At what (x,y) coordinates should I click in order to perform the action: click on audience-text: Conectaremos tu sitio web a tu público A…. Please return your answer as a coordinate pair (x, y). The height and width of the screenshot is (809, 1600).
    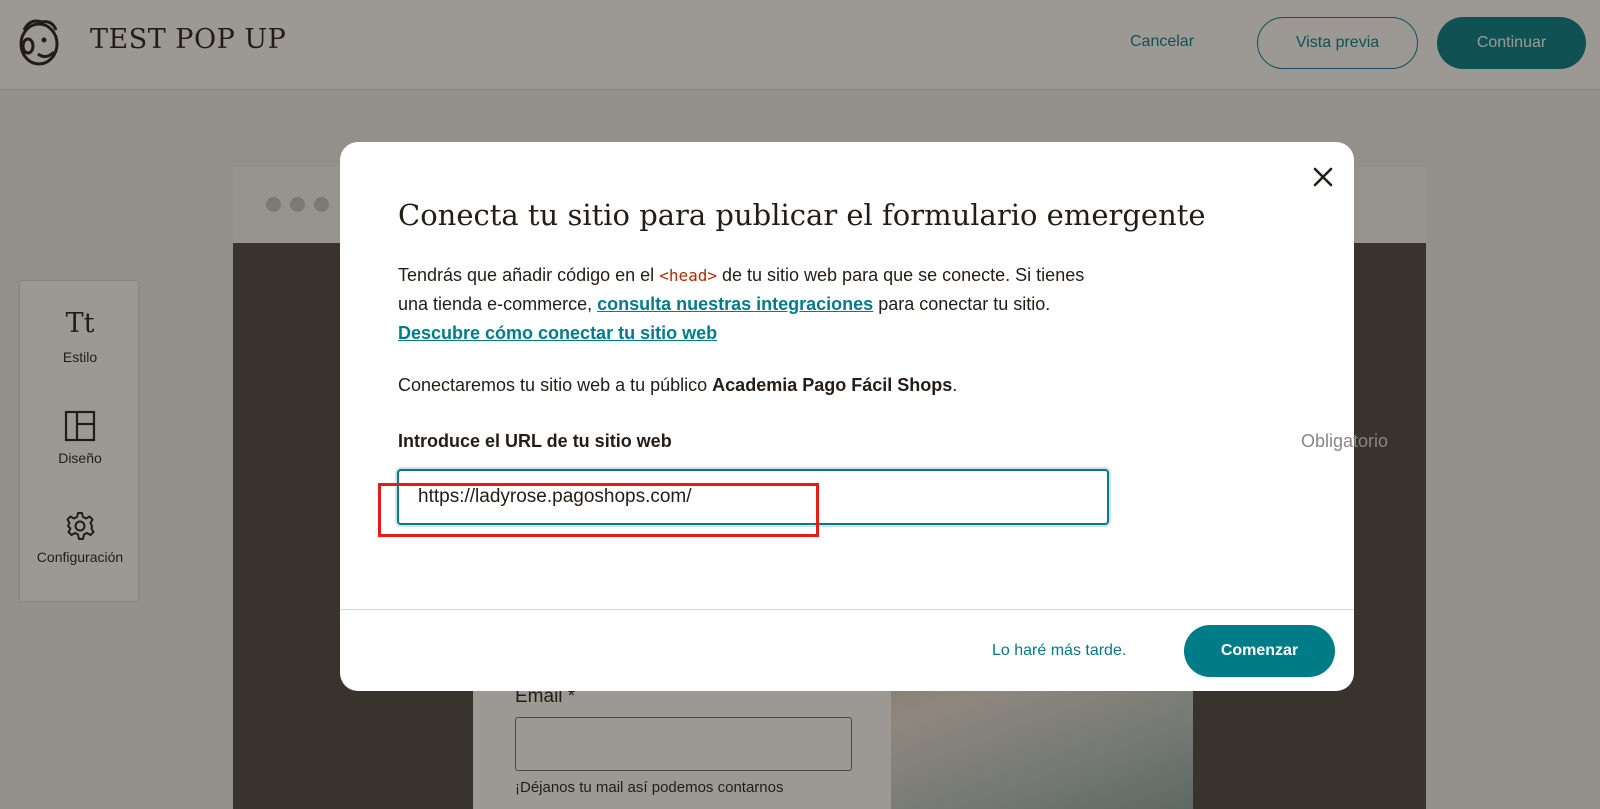
    Looking at the image, I should click on (758, 385).